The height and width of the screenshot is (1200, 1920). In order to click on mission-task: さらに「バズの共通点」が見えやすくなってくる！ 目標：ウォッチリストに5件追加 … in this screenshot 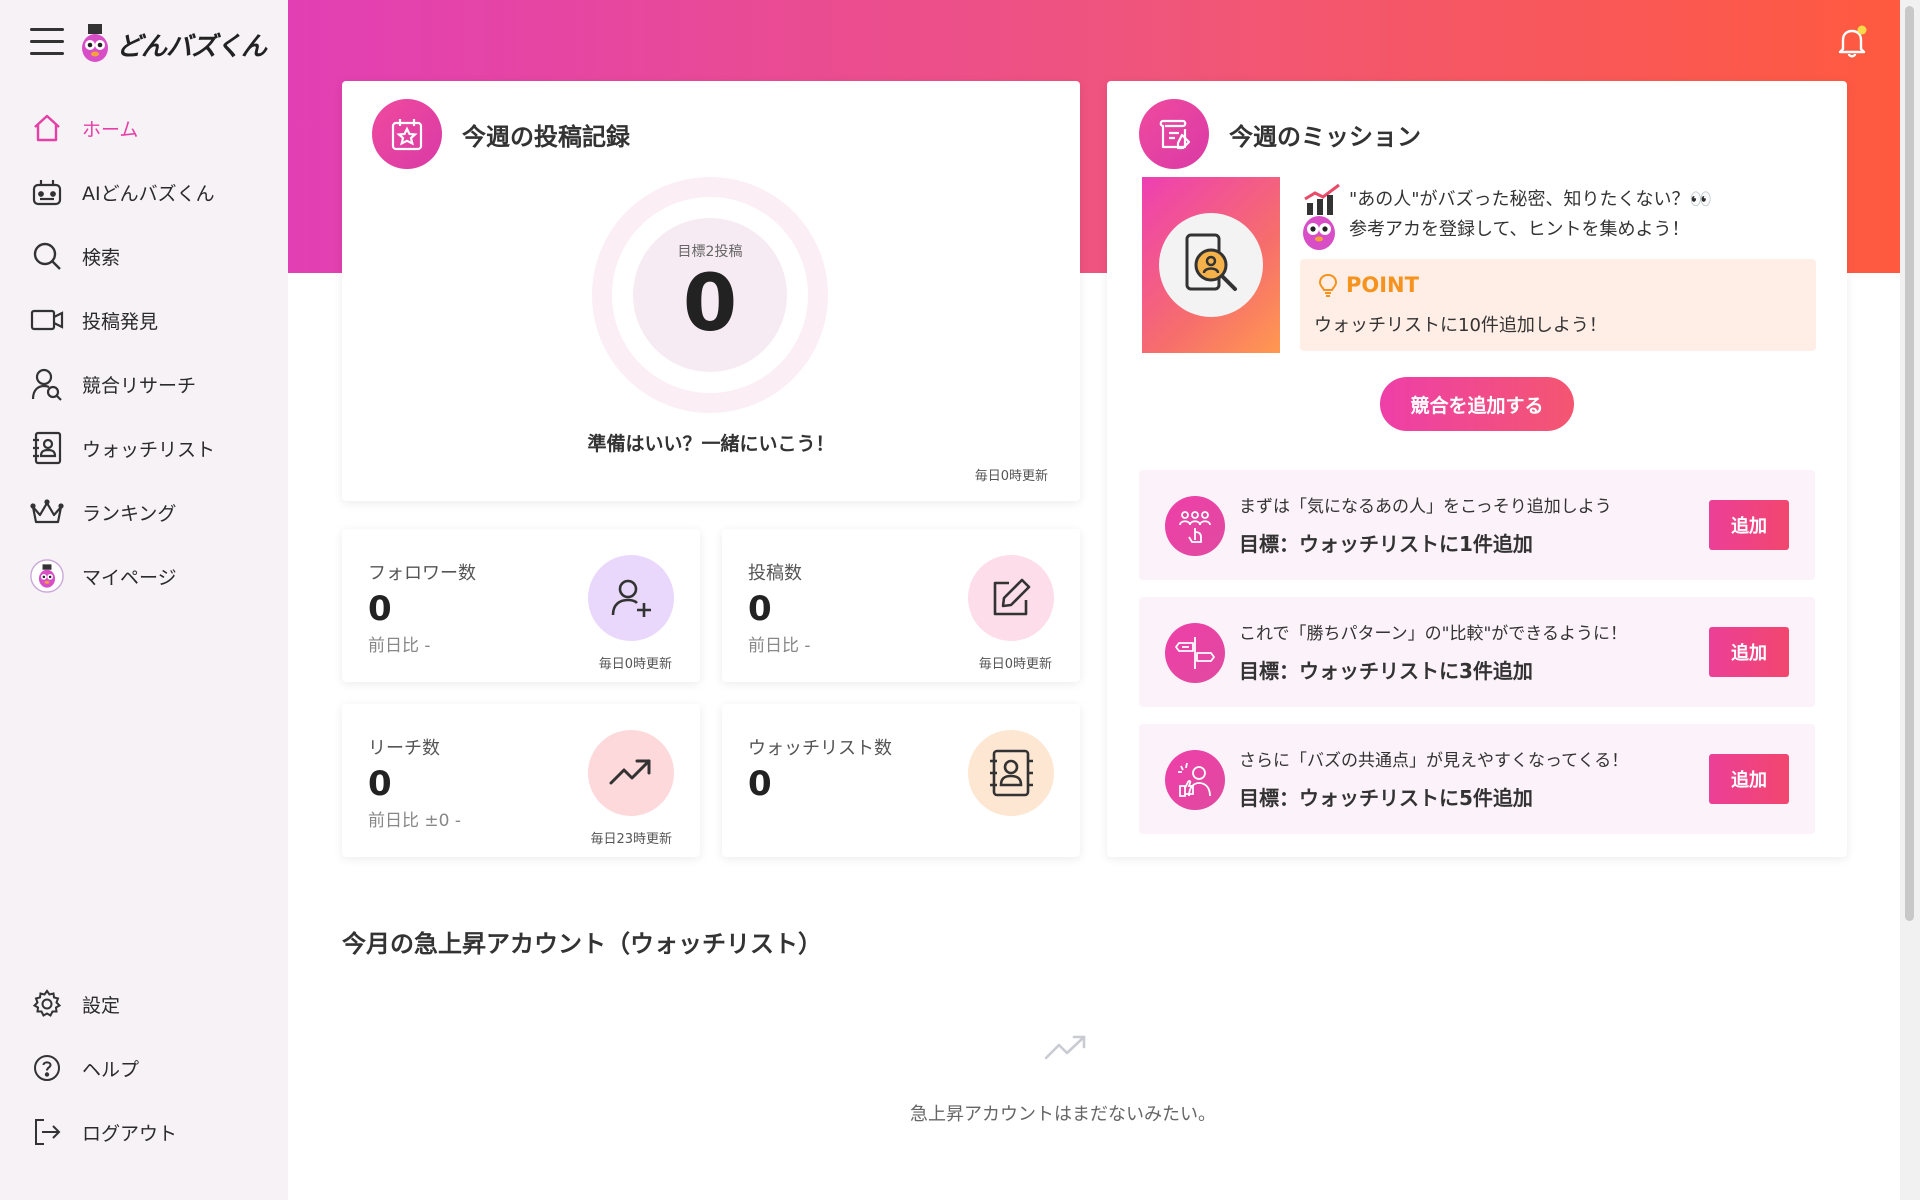, I will do `click(1477, 779)`.